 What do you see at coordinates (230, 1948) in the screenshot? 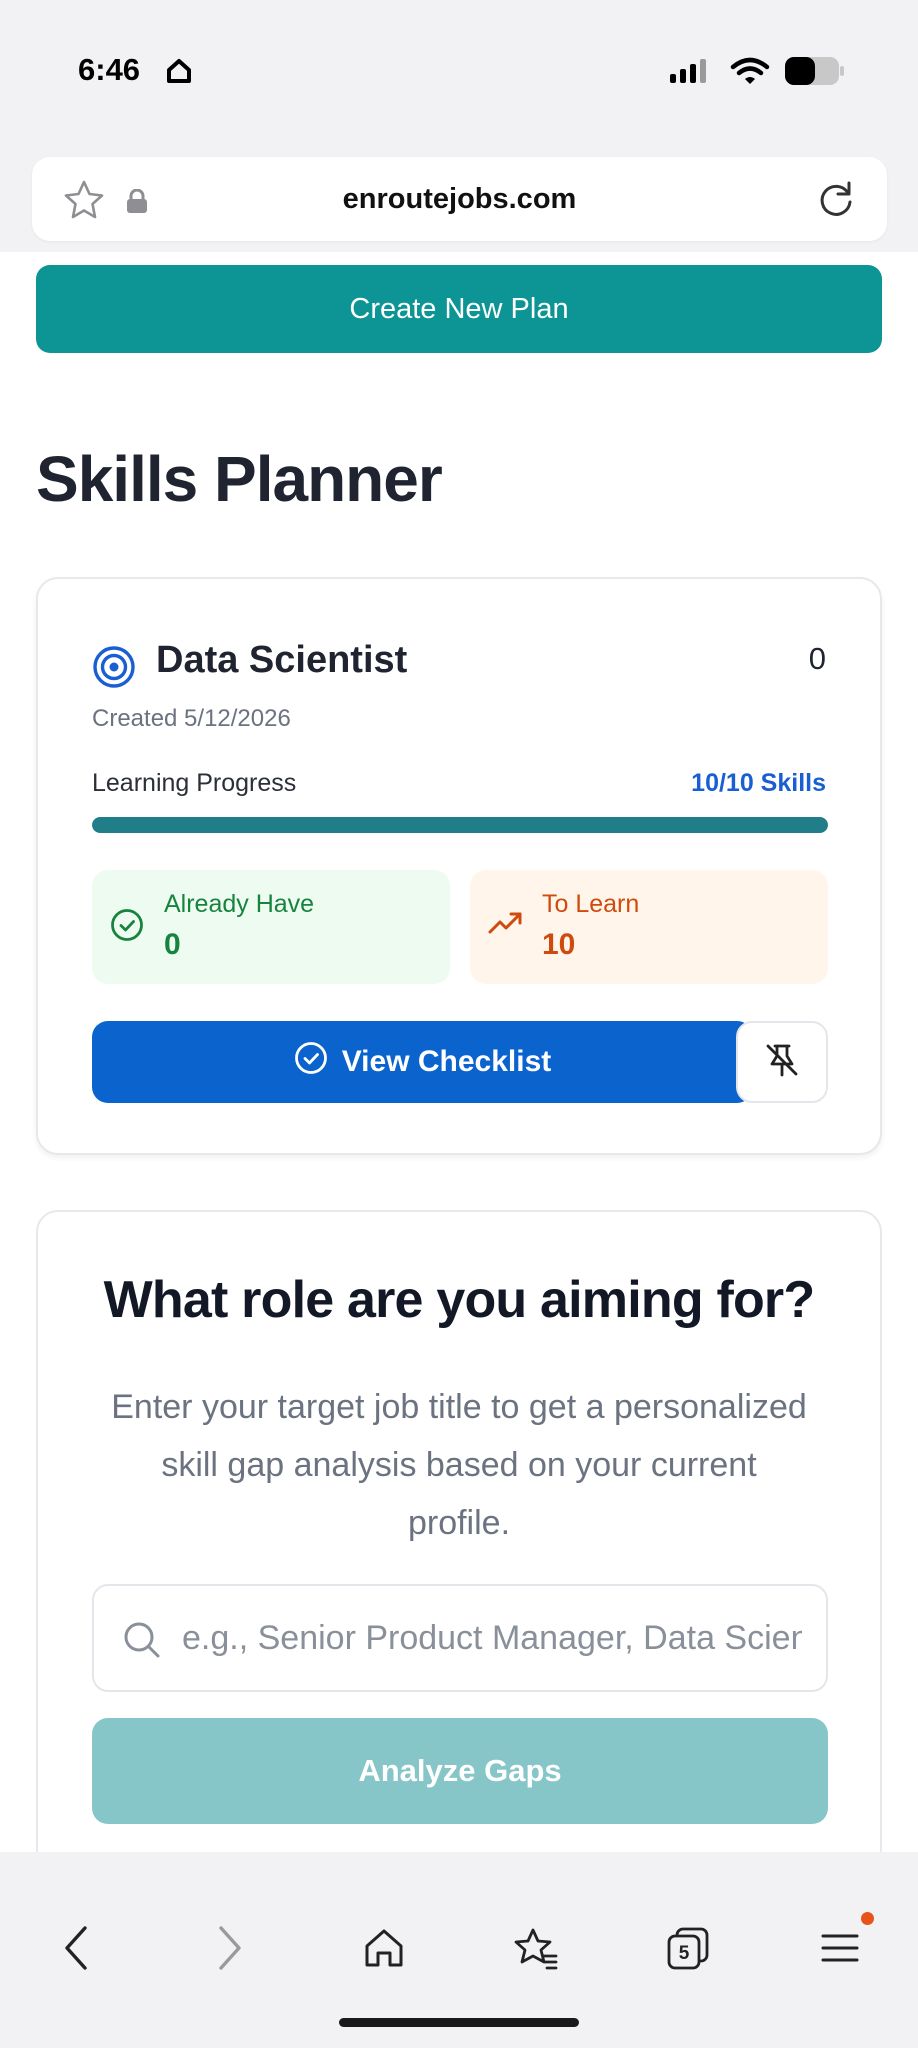
I see `forward-button` at bounding box center [230, 1948].